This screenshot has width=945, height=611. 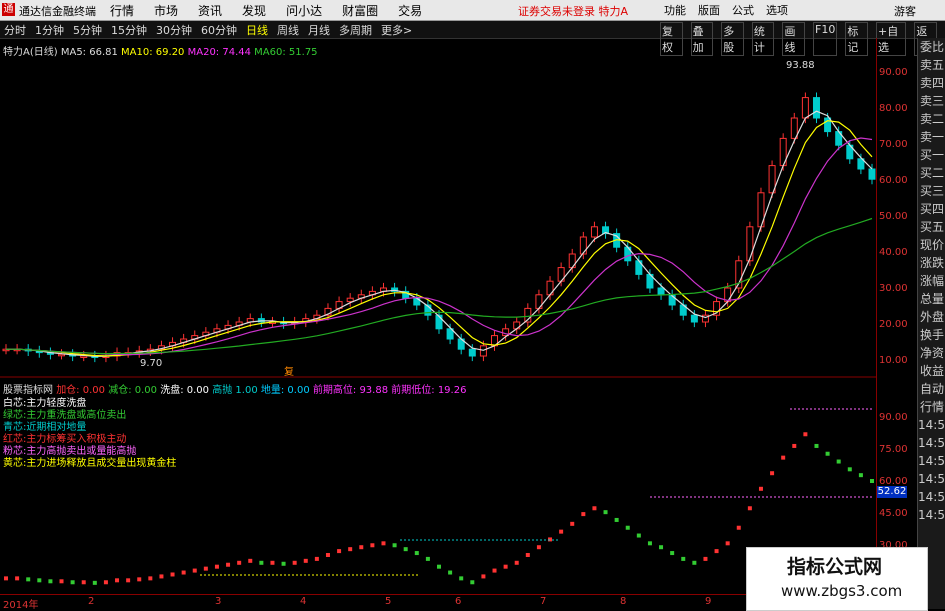 I want to click on side-item: 卖五, so click(x=931, y=65).